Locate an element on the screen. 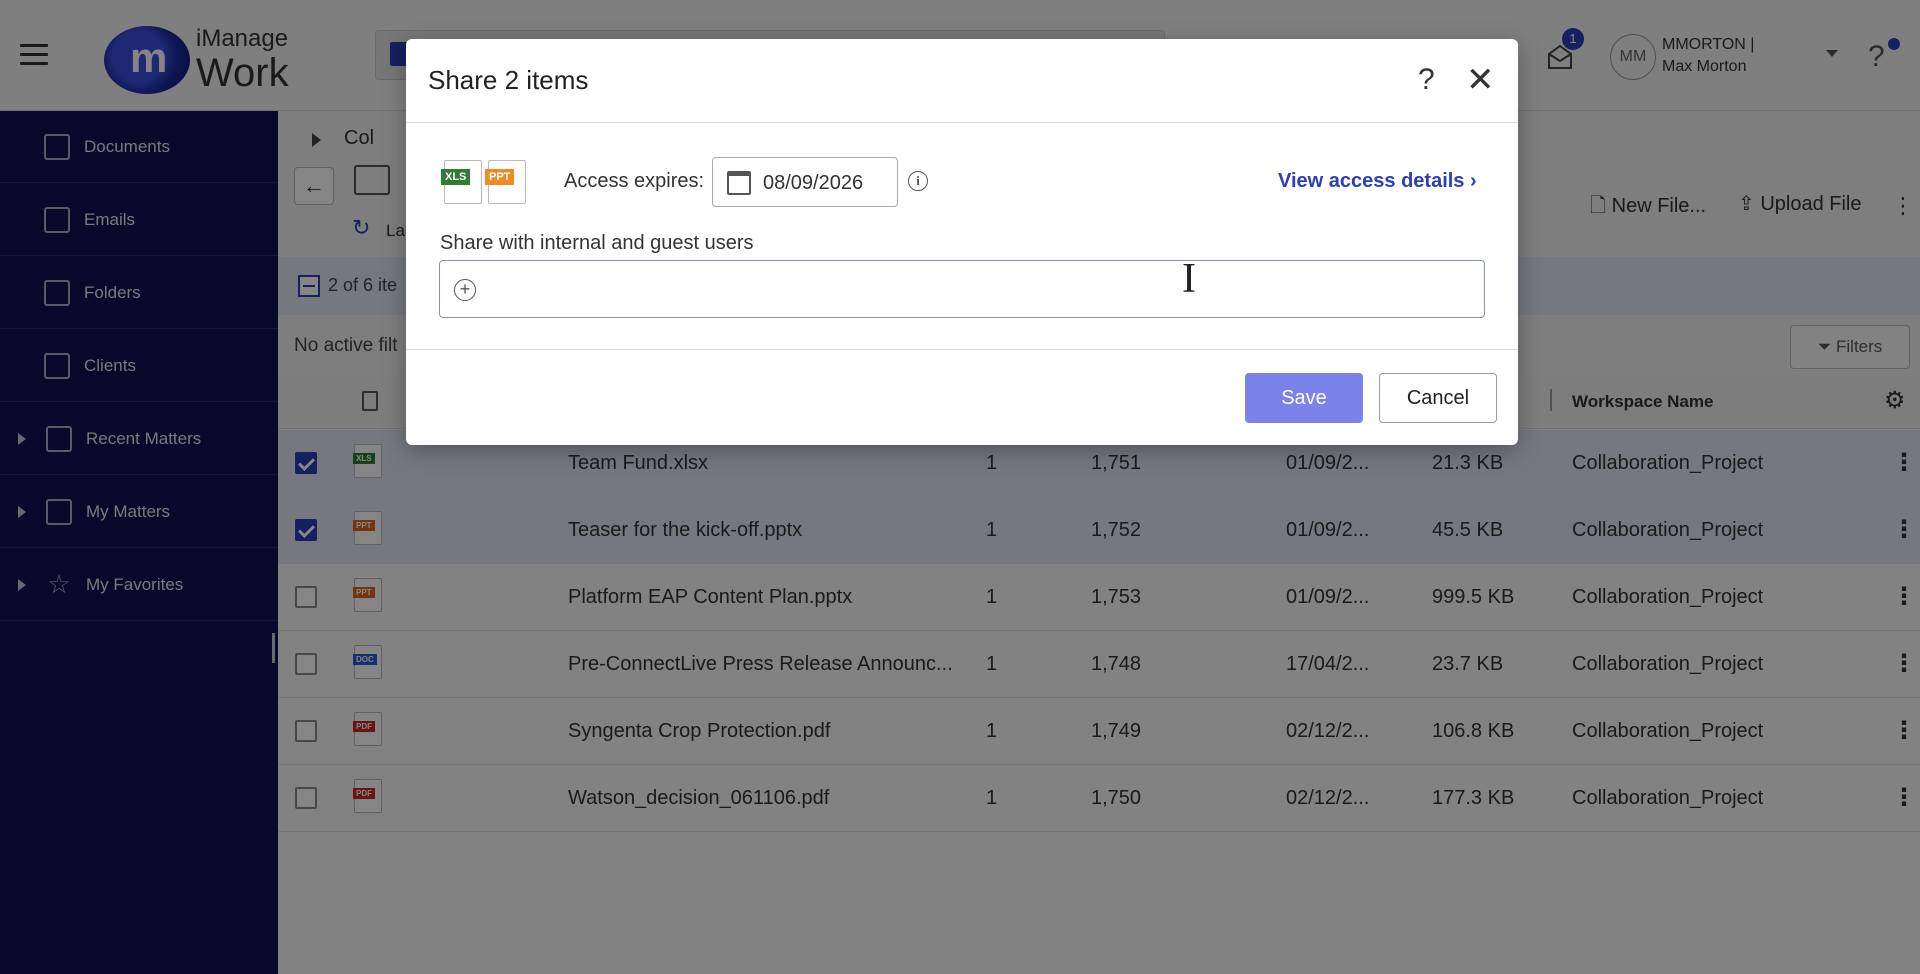  ppt-file-icon: PPT is located at coordinates (505, 182).